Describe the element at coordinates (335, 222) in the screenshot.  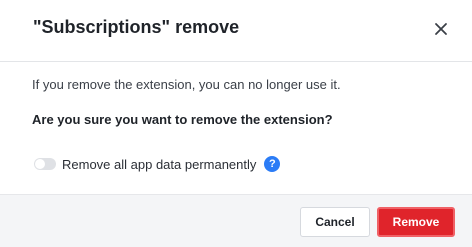
I see `cancel-button: Cancel` at that location.